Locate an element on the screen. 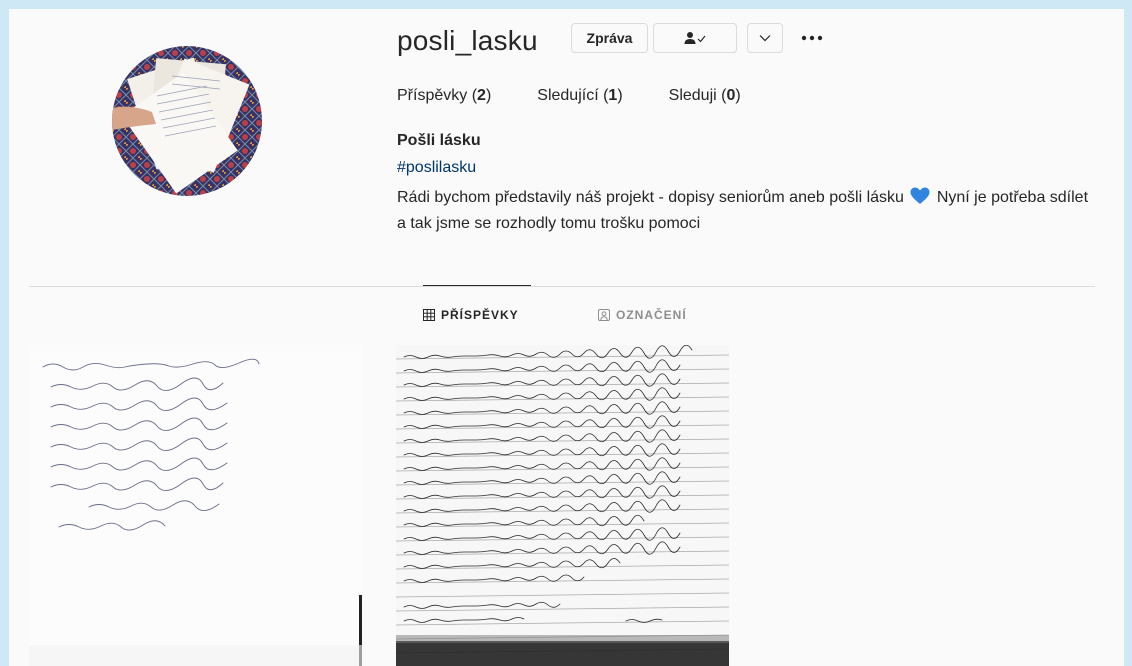 The image size is (1132, 666). message-button: Zpráva is located at coordinates (609, 38).